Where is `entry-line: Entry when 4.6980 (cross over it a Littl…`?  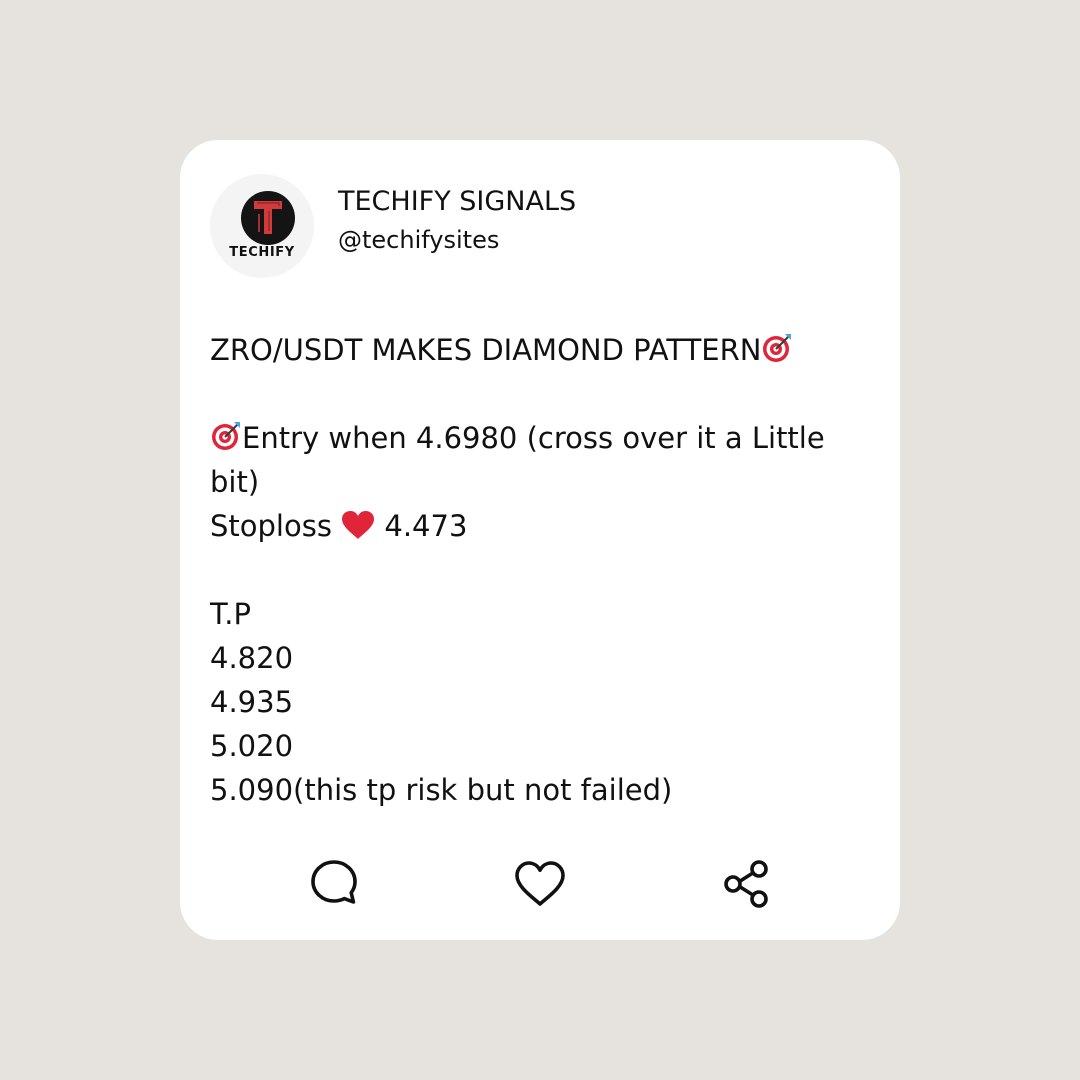 entry-line: Entry when 4.6980 (cross over it a Littl… is located at coordinates (530, 460).